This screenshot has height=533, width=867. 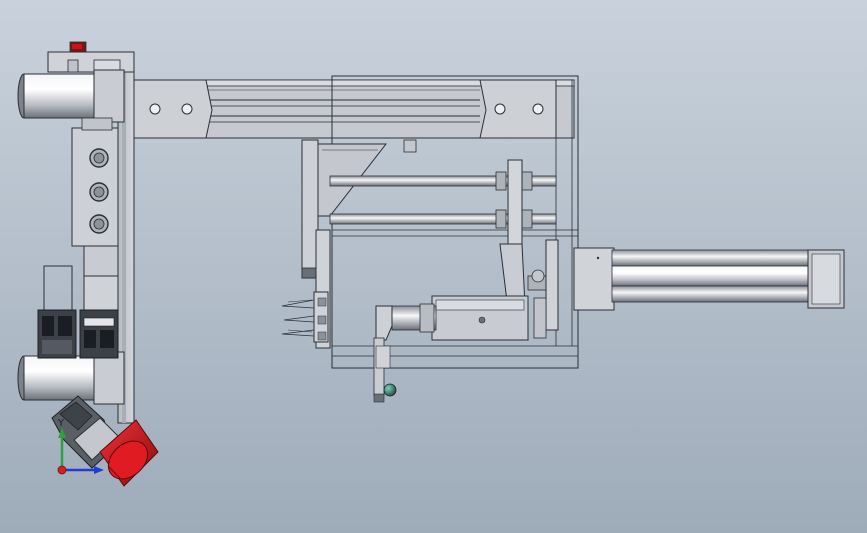 I want to click on finger-gripper, so click(x=305, y=317).